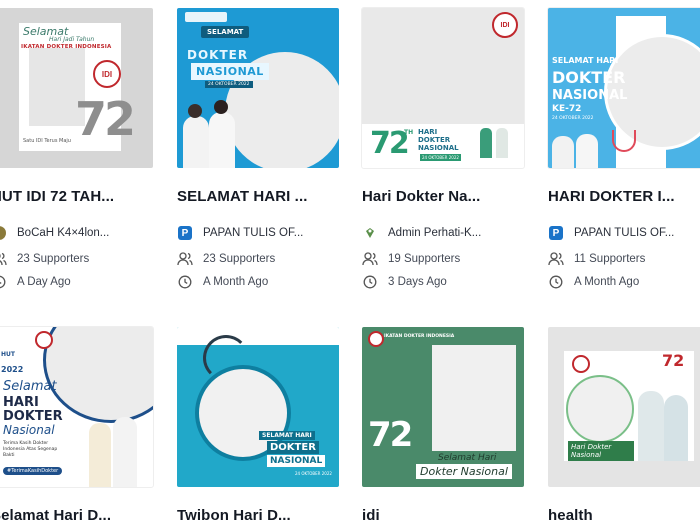  Describe the element at coordinates (3, 233) in the screenshot. I see `author-avatar` at that location.